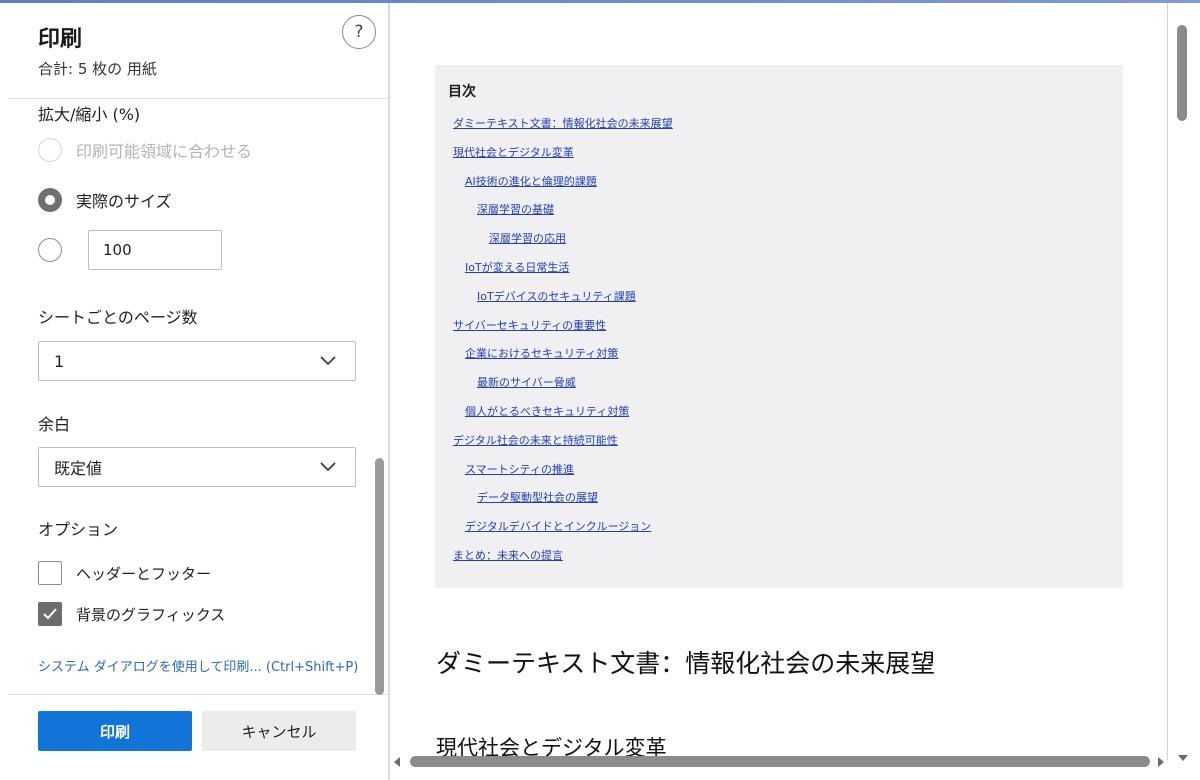  Describe the element at coordinates (379, 576) in the screenshot. I see `panel-scrollbar` at that location.